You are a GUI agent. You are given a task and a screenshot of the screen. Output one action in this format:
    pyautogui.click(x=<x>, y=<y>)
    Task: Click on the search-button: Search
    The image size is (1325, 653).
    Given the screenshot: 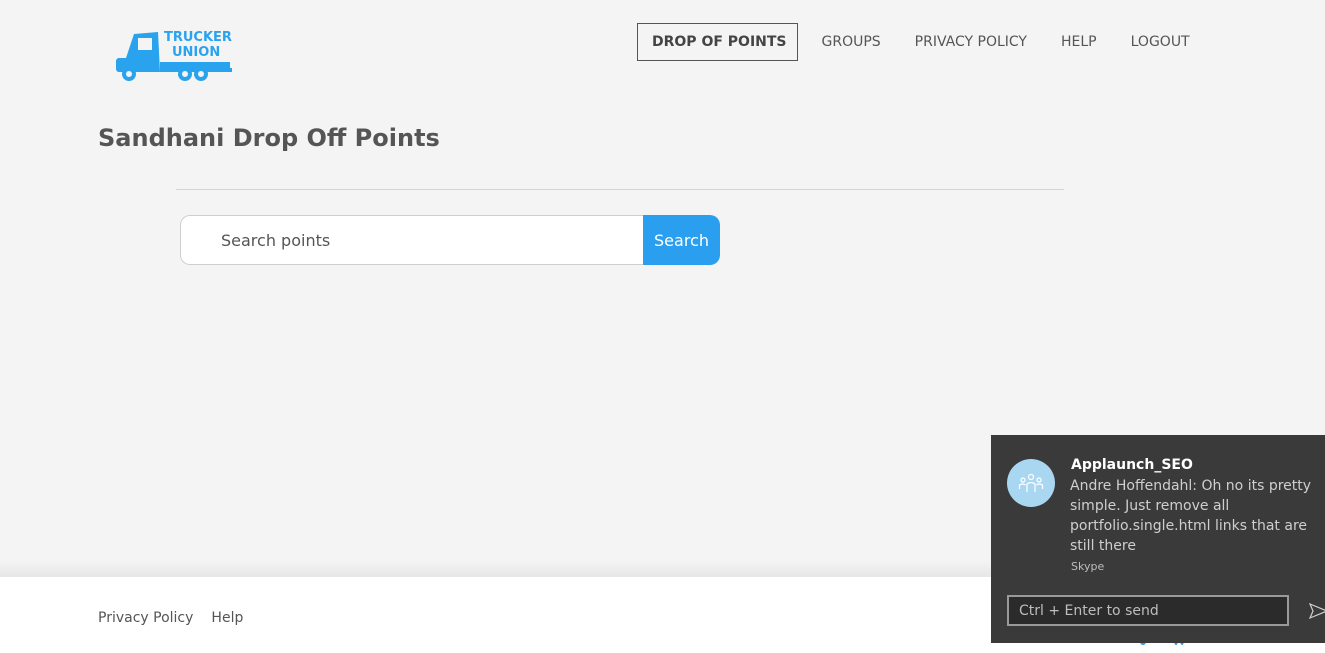 What is the action you would take?
    pyautogui.click(x=681, y=240)
    